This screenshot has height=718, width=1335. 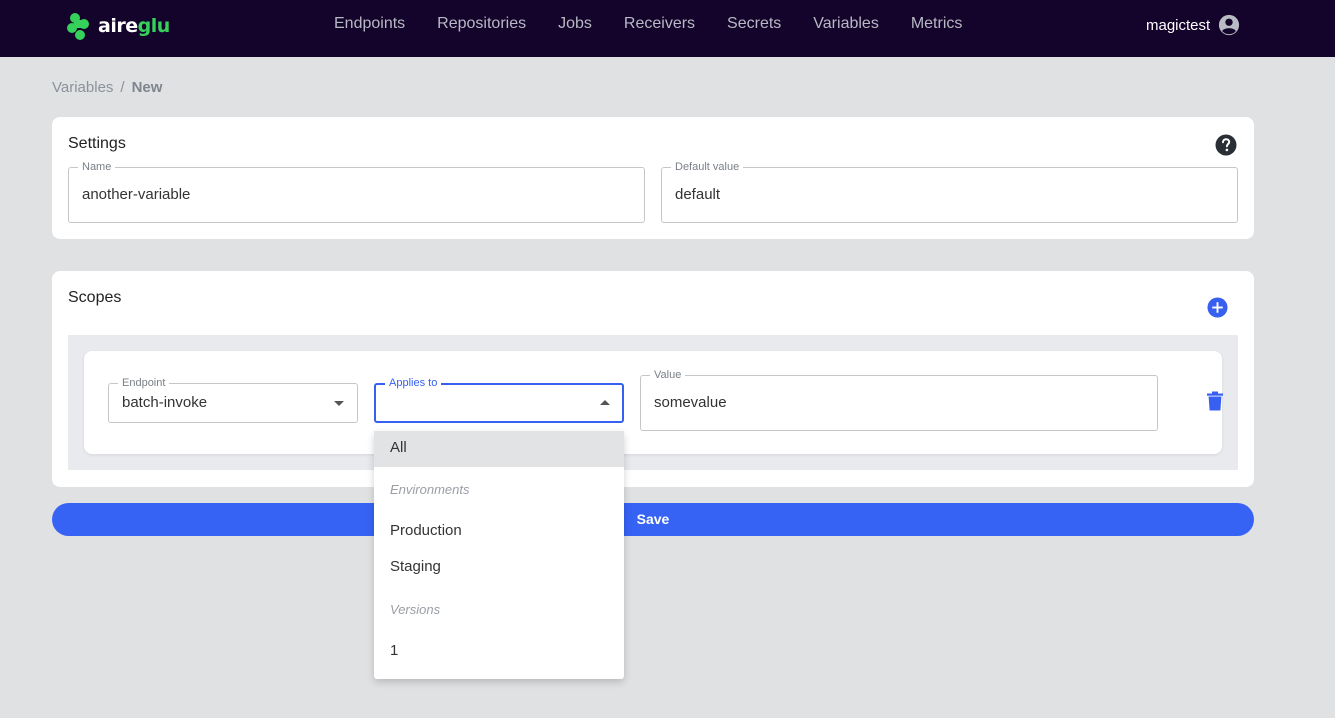 What do you see at coordinates (481, 24) in the screenshot?
I see `nav-repositories: Repositories` at bounding box center [481, 24].